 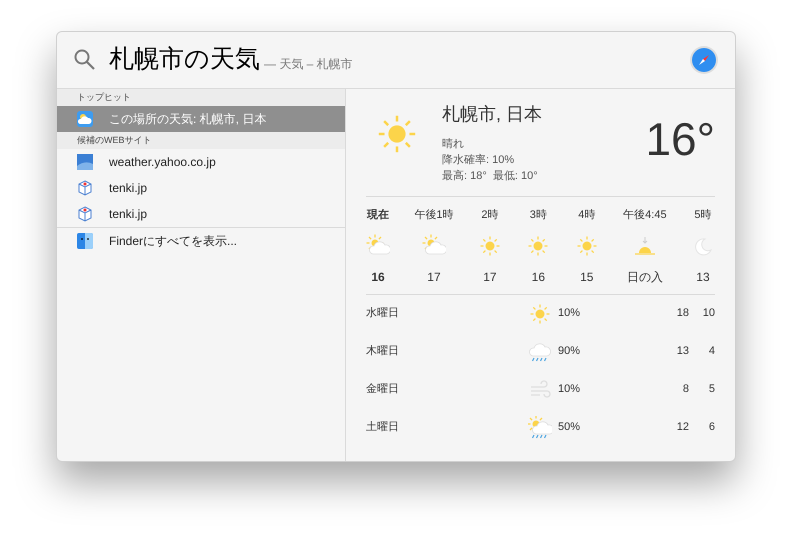 I want to click on precipitation-chance: 90%, so click(x=570, y=352).